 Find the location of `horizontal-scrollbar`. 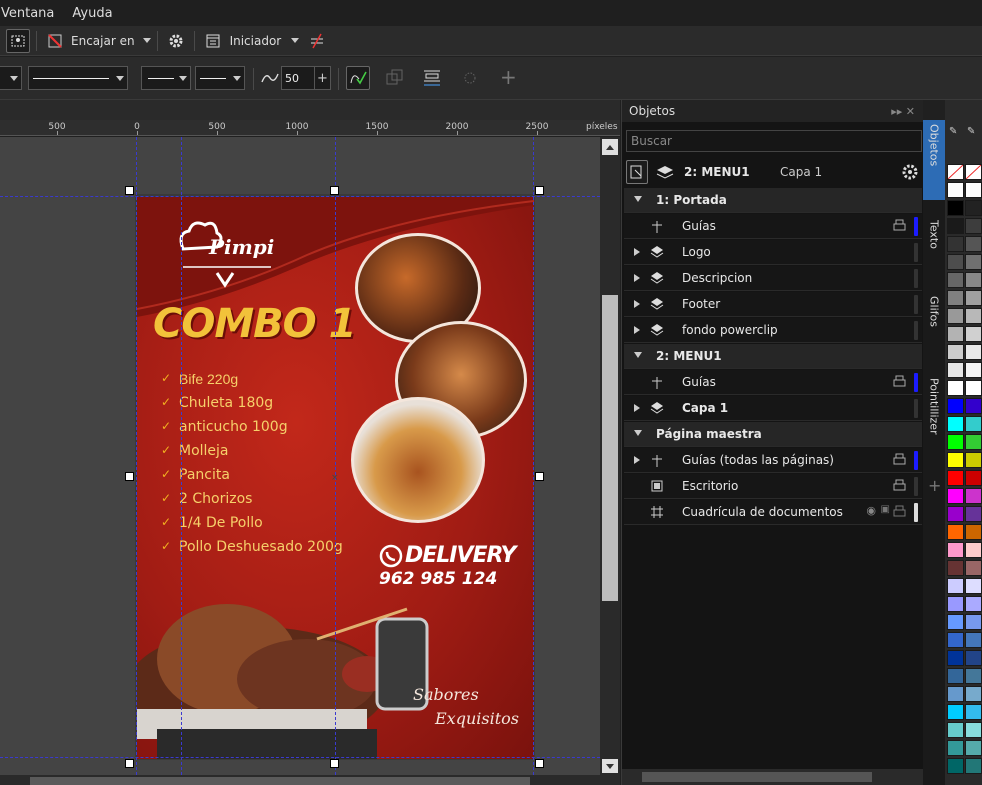

horizontal-scrollbar is located at coordinates (310, 780).